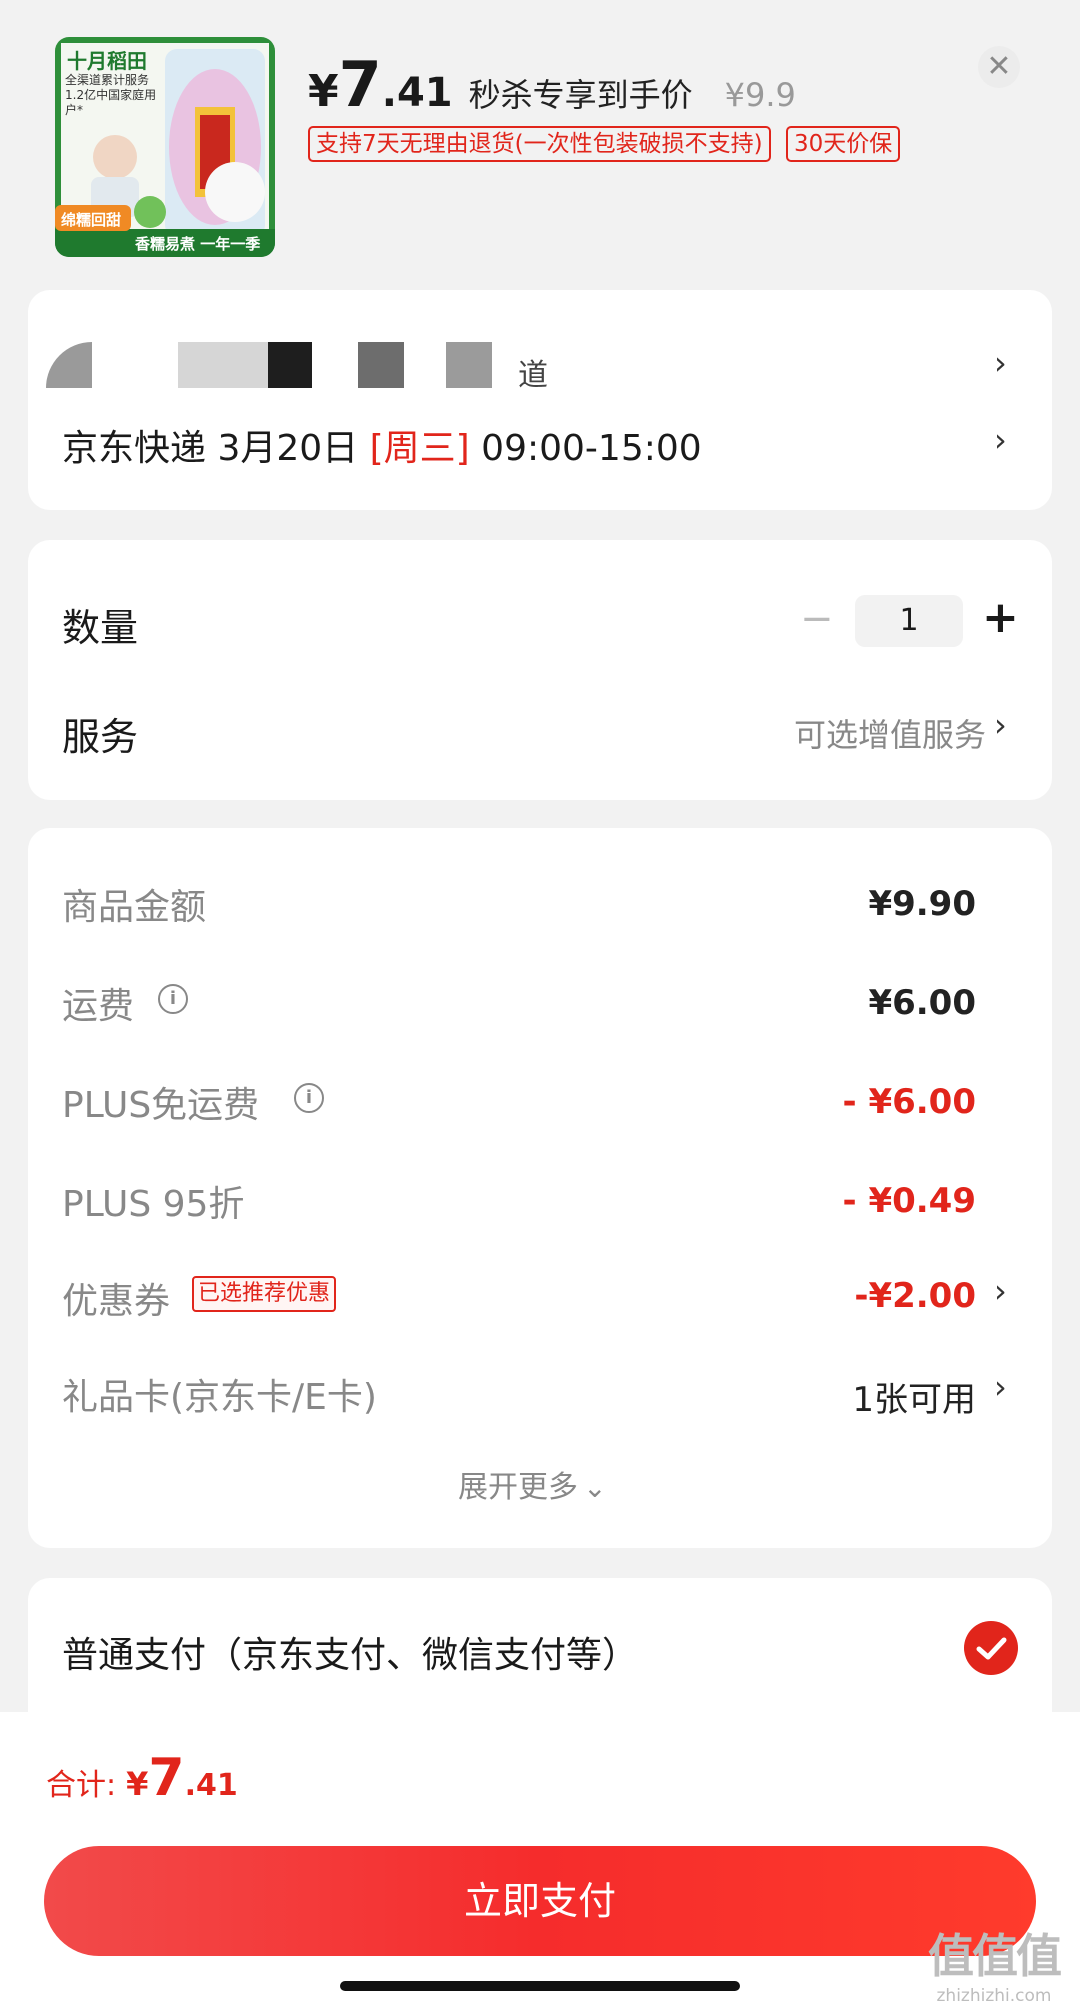 This screenshot has width=1080, height=2011. I want to click on service-row: 服务 可选增值服务 ›, so click(540, 730).